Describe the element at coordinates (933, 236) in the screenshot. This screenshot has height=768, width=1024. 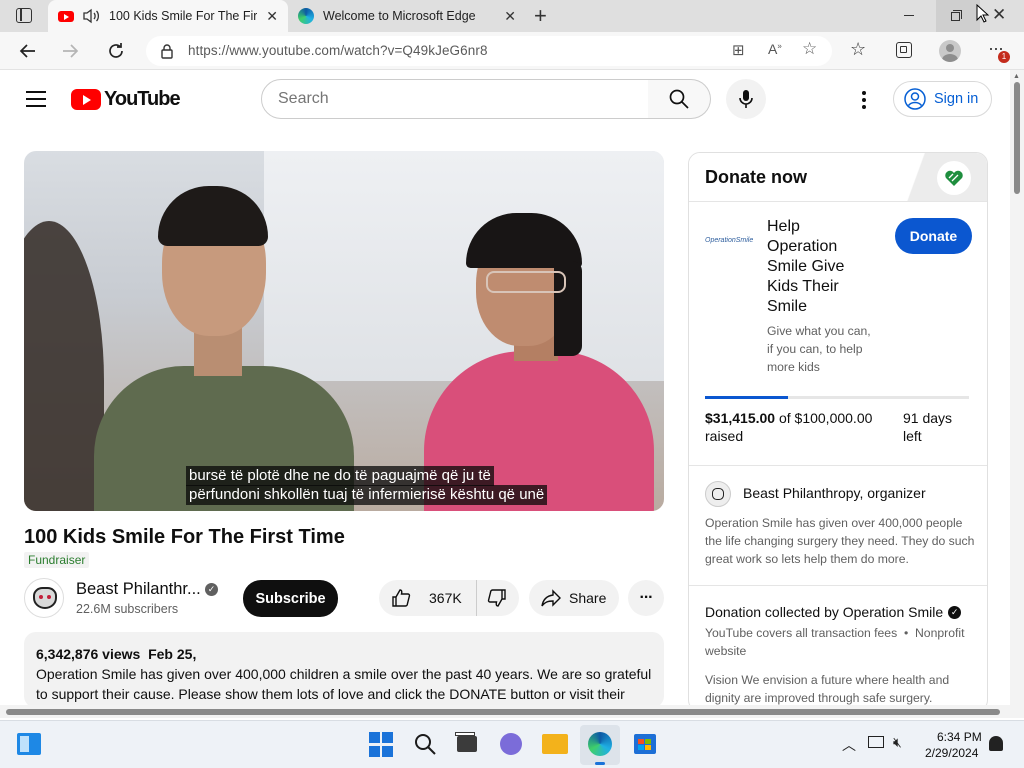
I see `donate-button: Donate` at that location.